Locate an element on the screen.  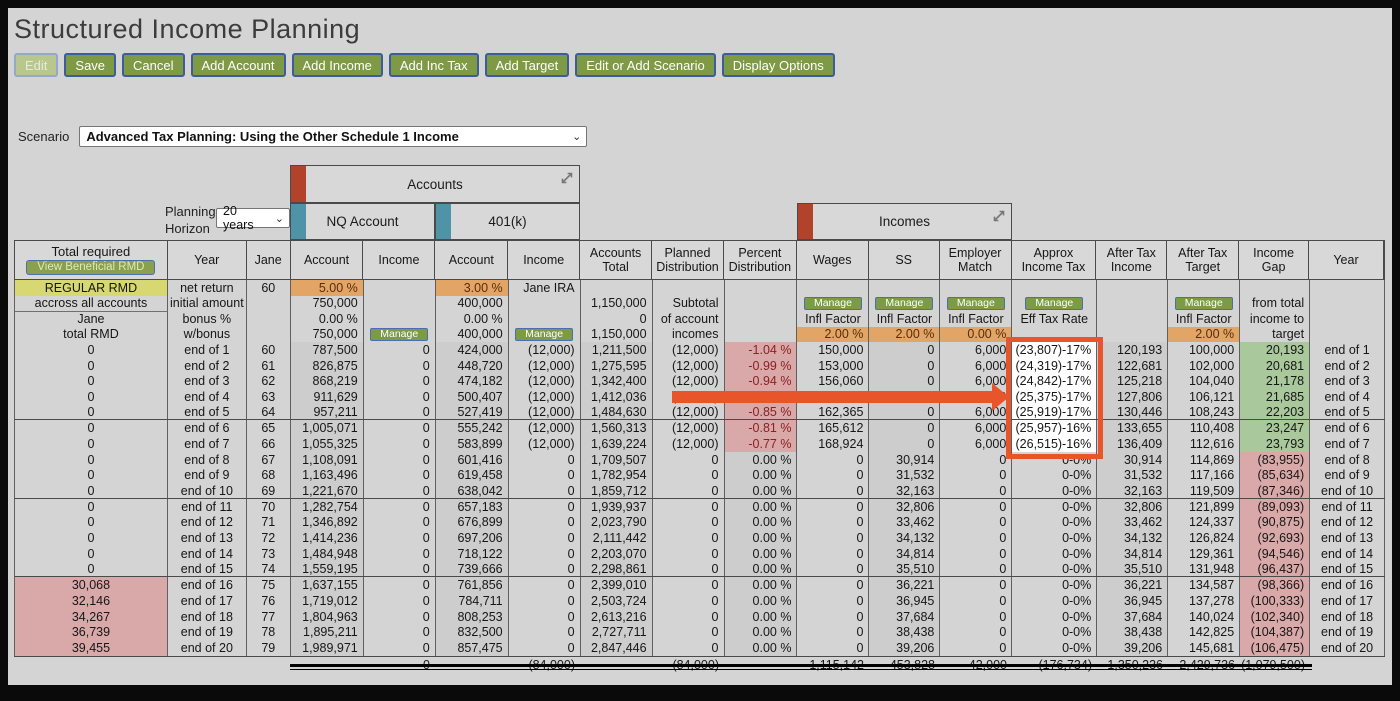
ss-infl-value: 2.00 % is located at coordinates (905, 334).